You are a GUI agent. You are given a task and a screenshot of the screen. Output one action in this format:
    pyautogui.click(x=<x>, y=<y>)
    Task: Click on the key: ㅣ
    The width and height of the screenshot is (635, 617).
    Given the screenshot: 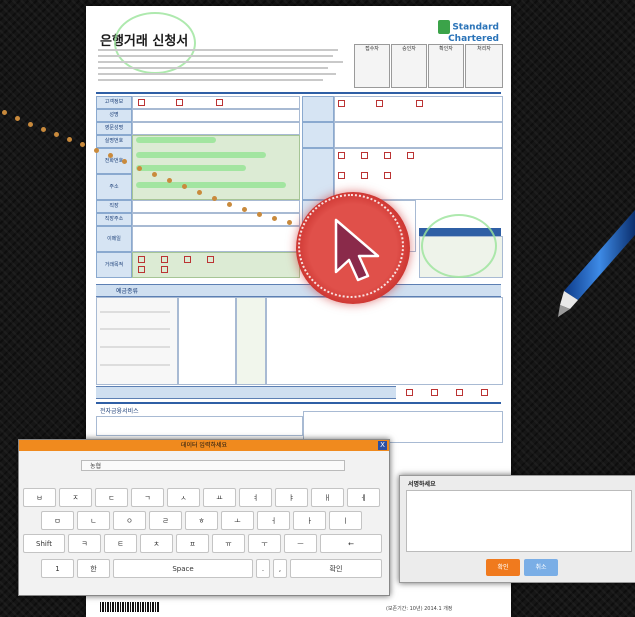 What is the action you would take?
    pyautogui.click(x=345, y=520)
    